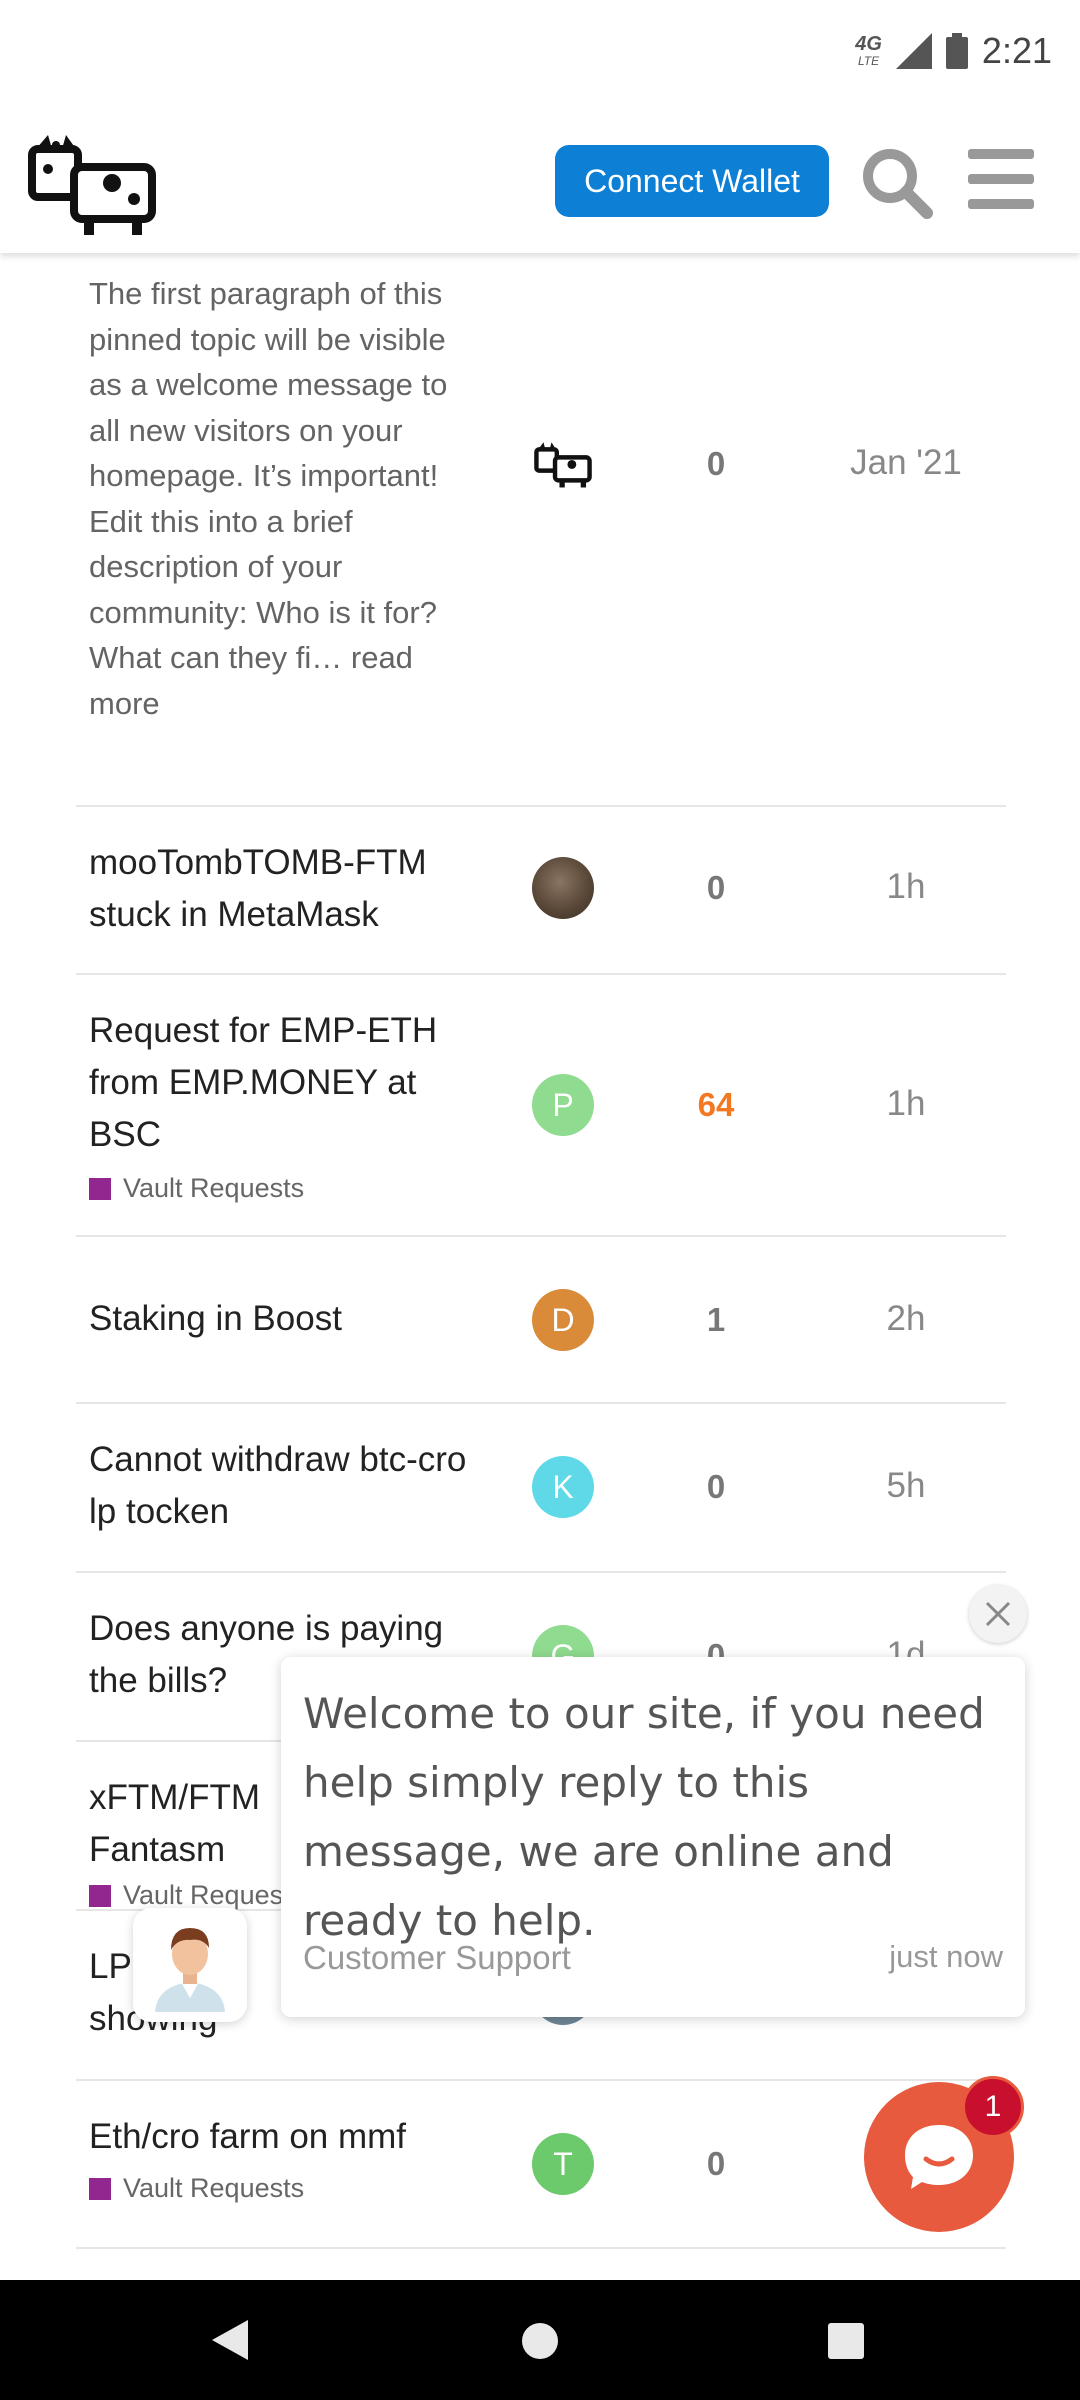  Describe the element at coordinates (289, 2137) in the screenshot. I see `topic-title: Eth/cro farm on mmf` at that location.